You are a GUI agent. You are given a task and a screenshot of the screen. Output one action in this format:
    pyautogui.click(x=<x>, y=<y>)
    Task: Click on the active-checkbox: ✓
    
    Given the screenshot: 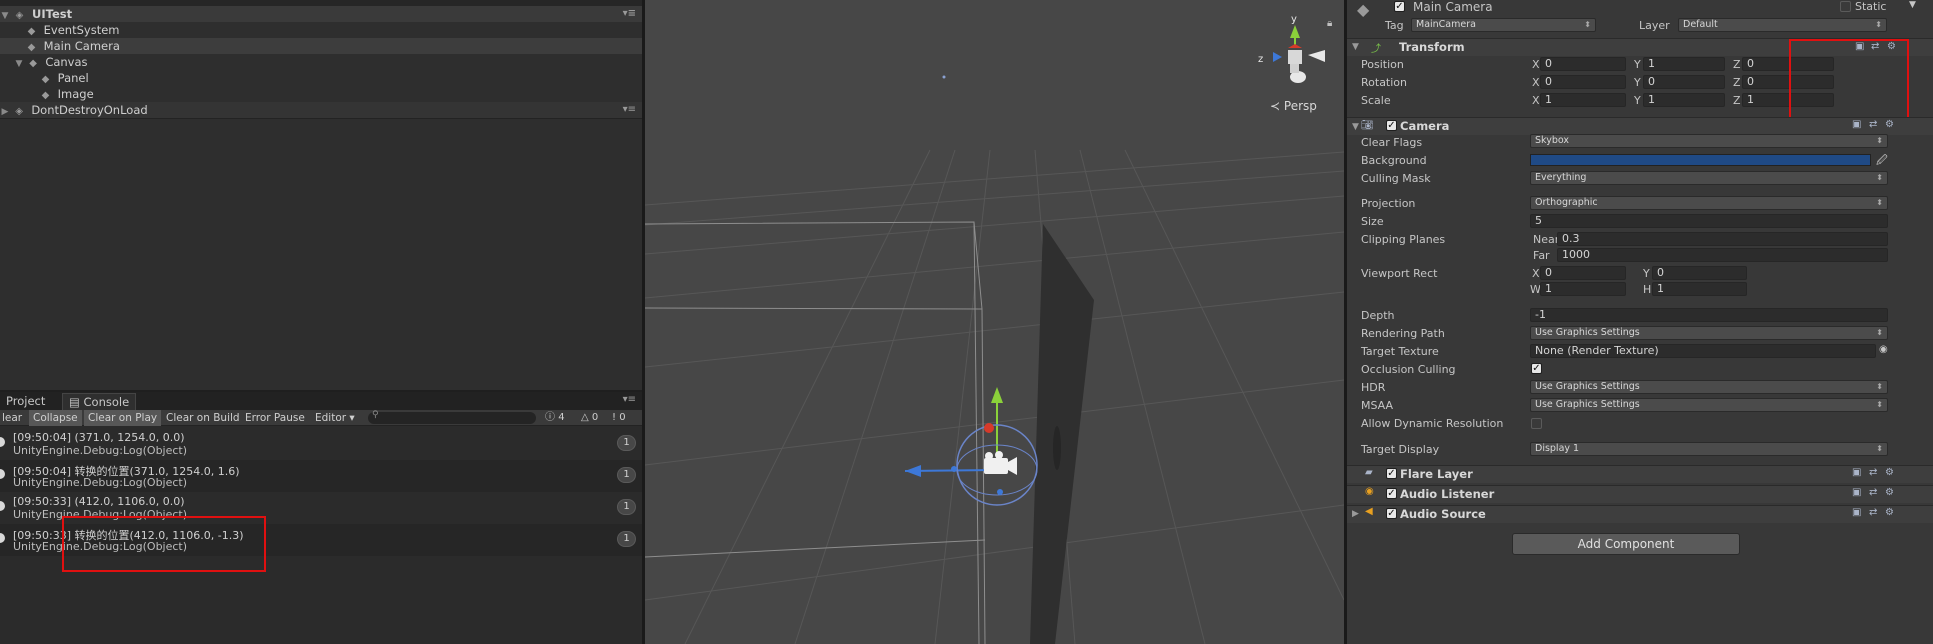 What is the action you would take?
    pyautogui.click(x=1399, y=6)
    